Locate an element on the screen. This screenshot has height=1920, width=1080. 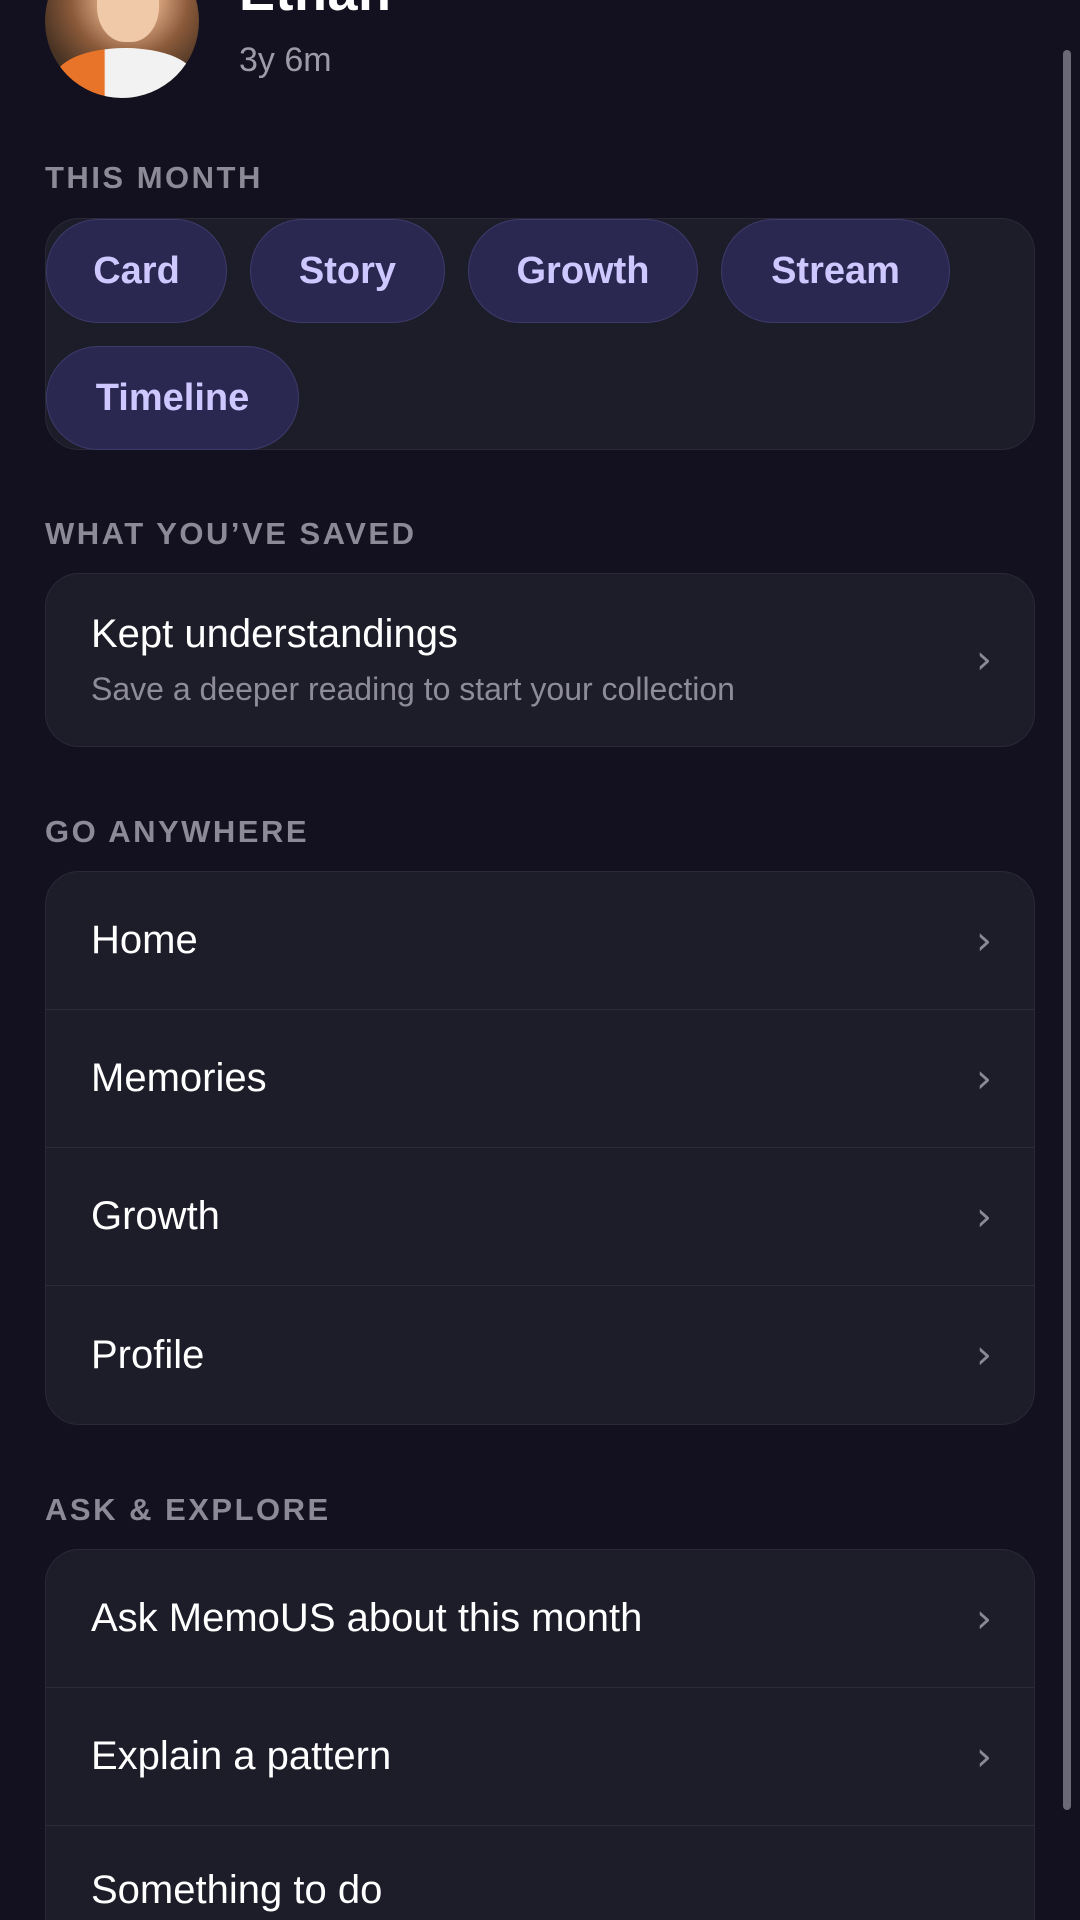
child-name: Ethan is located at coordinates (315, 9).